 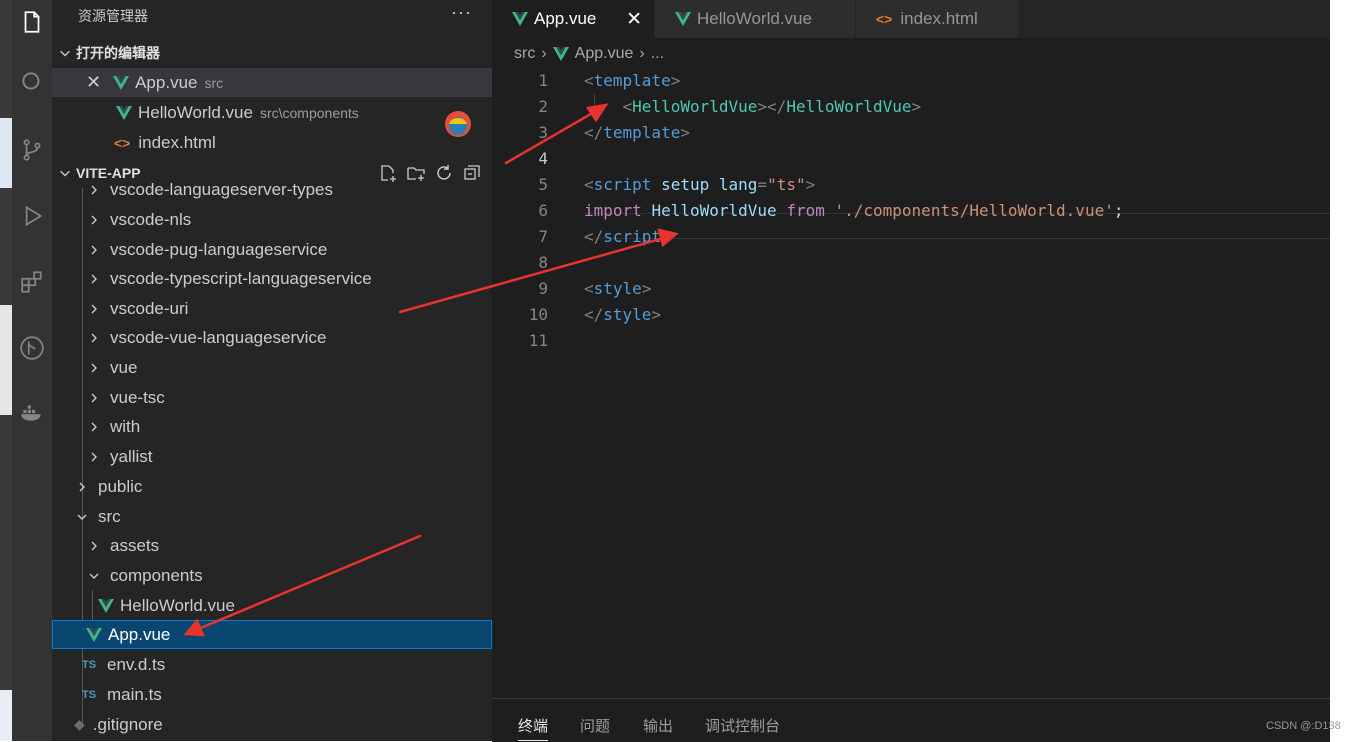 I want to click on panel-tab-debug-console: 调试控制台, so click(x=742, y=725).